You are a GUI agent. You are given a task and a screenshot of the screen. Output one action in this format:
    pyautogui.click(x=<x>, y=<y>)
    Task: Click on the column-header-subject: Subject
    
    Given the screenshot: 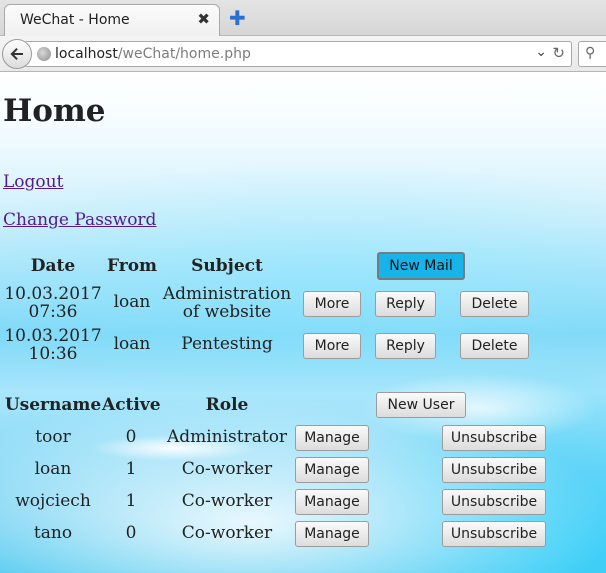 What is the action you would take?
    pyautogui.click(x=227, y=266)
    